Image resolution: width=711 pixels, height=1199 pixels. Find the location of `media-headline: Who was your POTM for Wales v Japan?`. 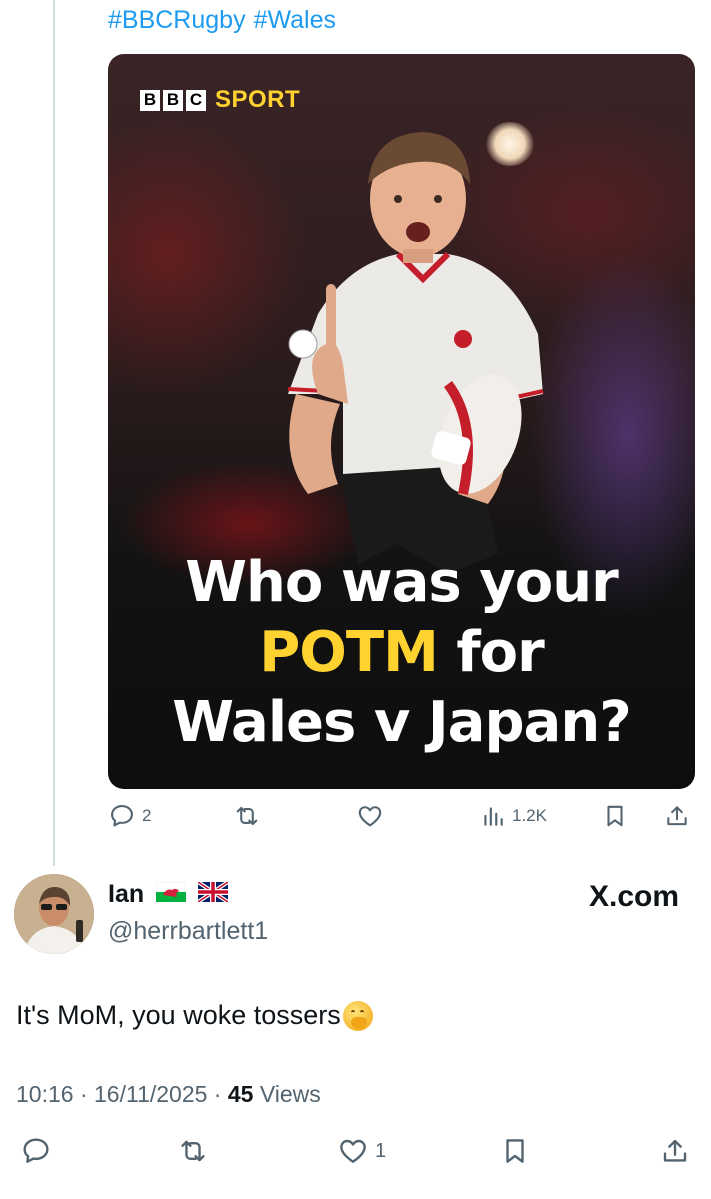

media-headline: Who was your POTM for Wales v Japan? is located at coordinates (401, 653).